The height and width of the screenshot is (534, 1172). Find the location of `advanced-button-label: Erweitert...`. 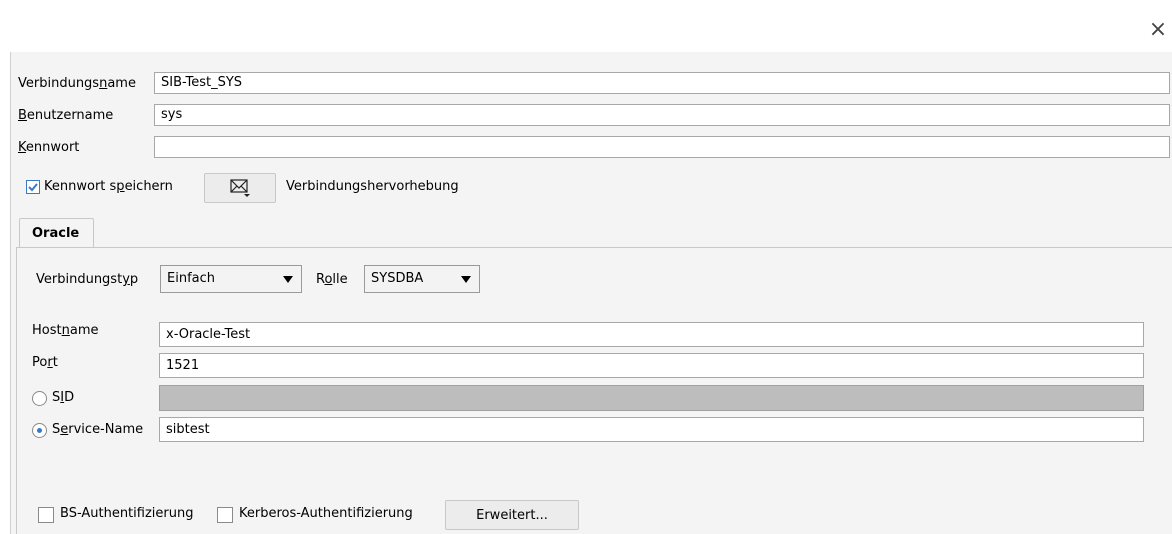

advanced-button-label: Erweitert... is located at coordinates (512, 515).